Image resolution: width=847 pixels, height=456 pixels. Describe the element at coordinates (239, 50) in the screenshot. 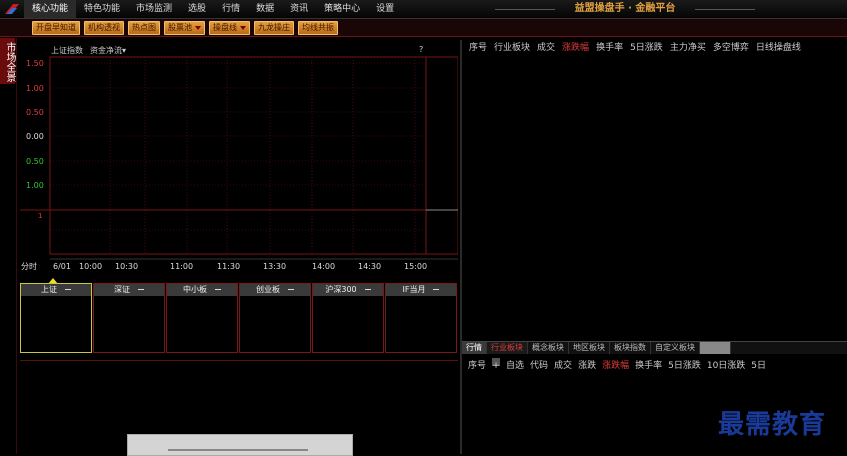

I see `chart-header: 上证指数 资金净流▾ ?` at that location.